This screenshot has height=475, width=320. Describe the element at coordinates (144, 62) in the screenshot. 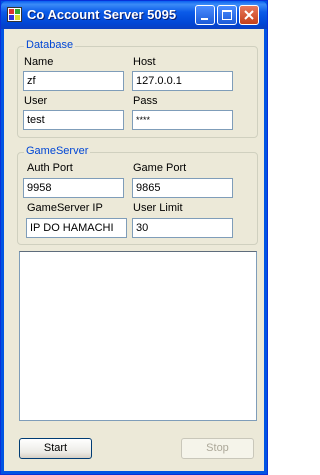

I see `host-label: Host` at that location.